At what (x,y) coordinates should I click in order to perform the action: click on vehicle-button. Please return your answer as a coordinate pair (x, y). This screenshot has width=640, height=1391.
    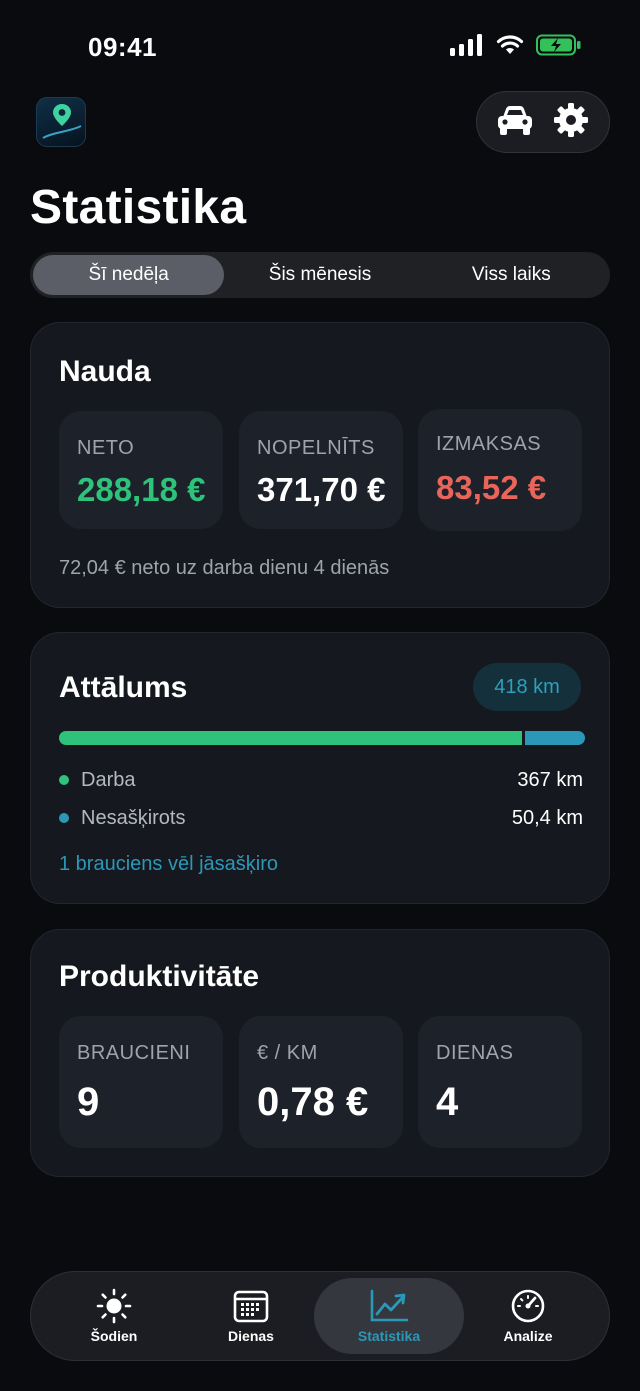
    Looking at the image, I should click on (515, 122).